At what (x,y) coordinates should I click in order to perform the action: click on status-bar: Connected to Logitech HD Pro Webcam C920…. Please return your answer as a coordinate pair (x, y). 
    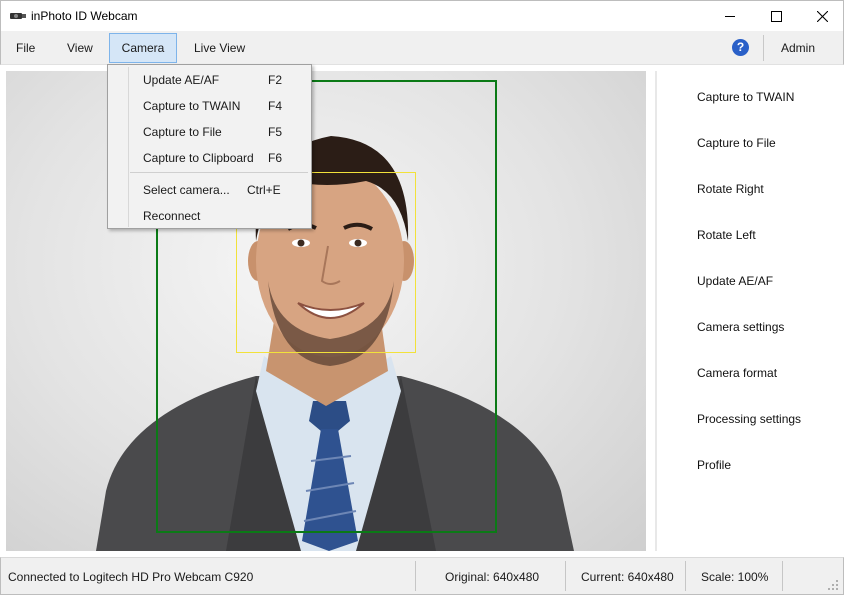
    Looking at the image, I should click on (422, 576).